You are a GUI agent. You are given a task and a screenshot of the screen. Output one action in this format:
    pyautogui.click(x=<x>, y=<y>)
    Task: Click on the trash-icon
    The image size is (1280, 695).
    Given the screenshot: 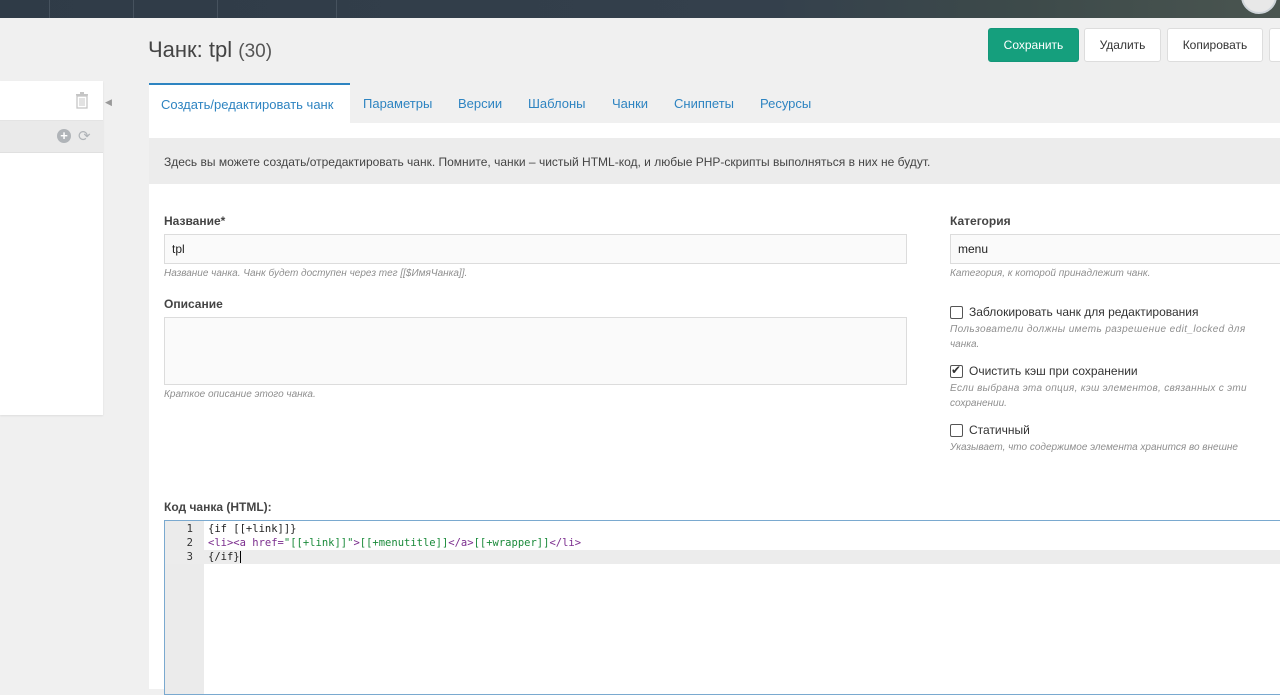 What is the action you would take?
    pyautogui.click(x=82, y=100)
    